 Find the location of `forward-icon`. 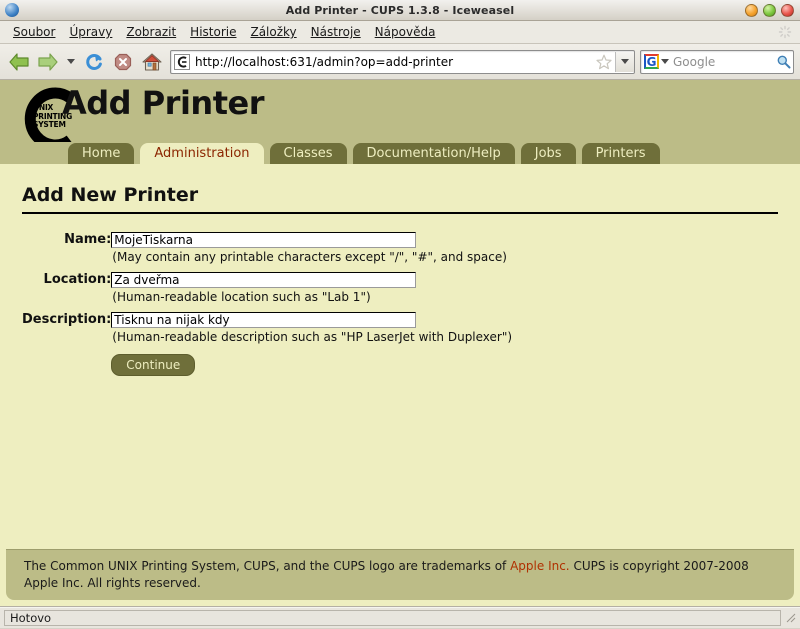

forward-icon is located at coordinates (48, 62).